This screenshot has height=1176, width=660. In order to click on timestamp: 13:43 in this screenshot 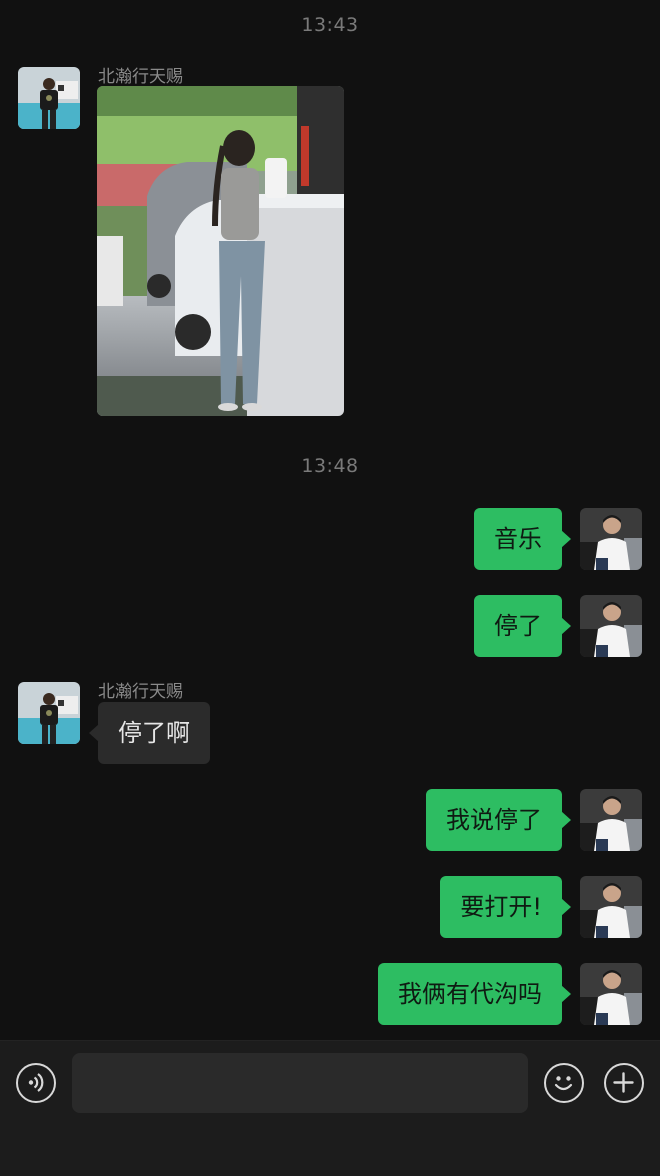, I will do `click(330, 25)`.